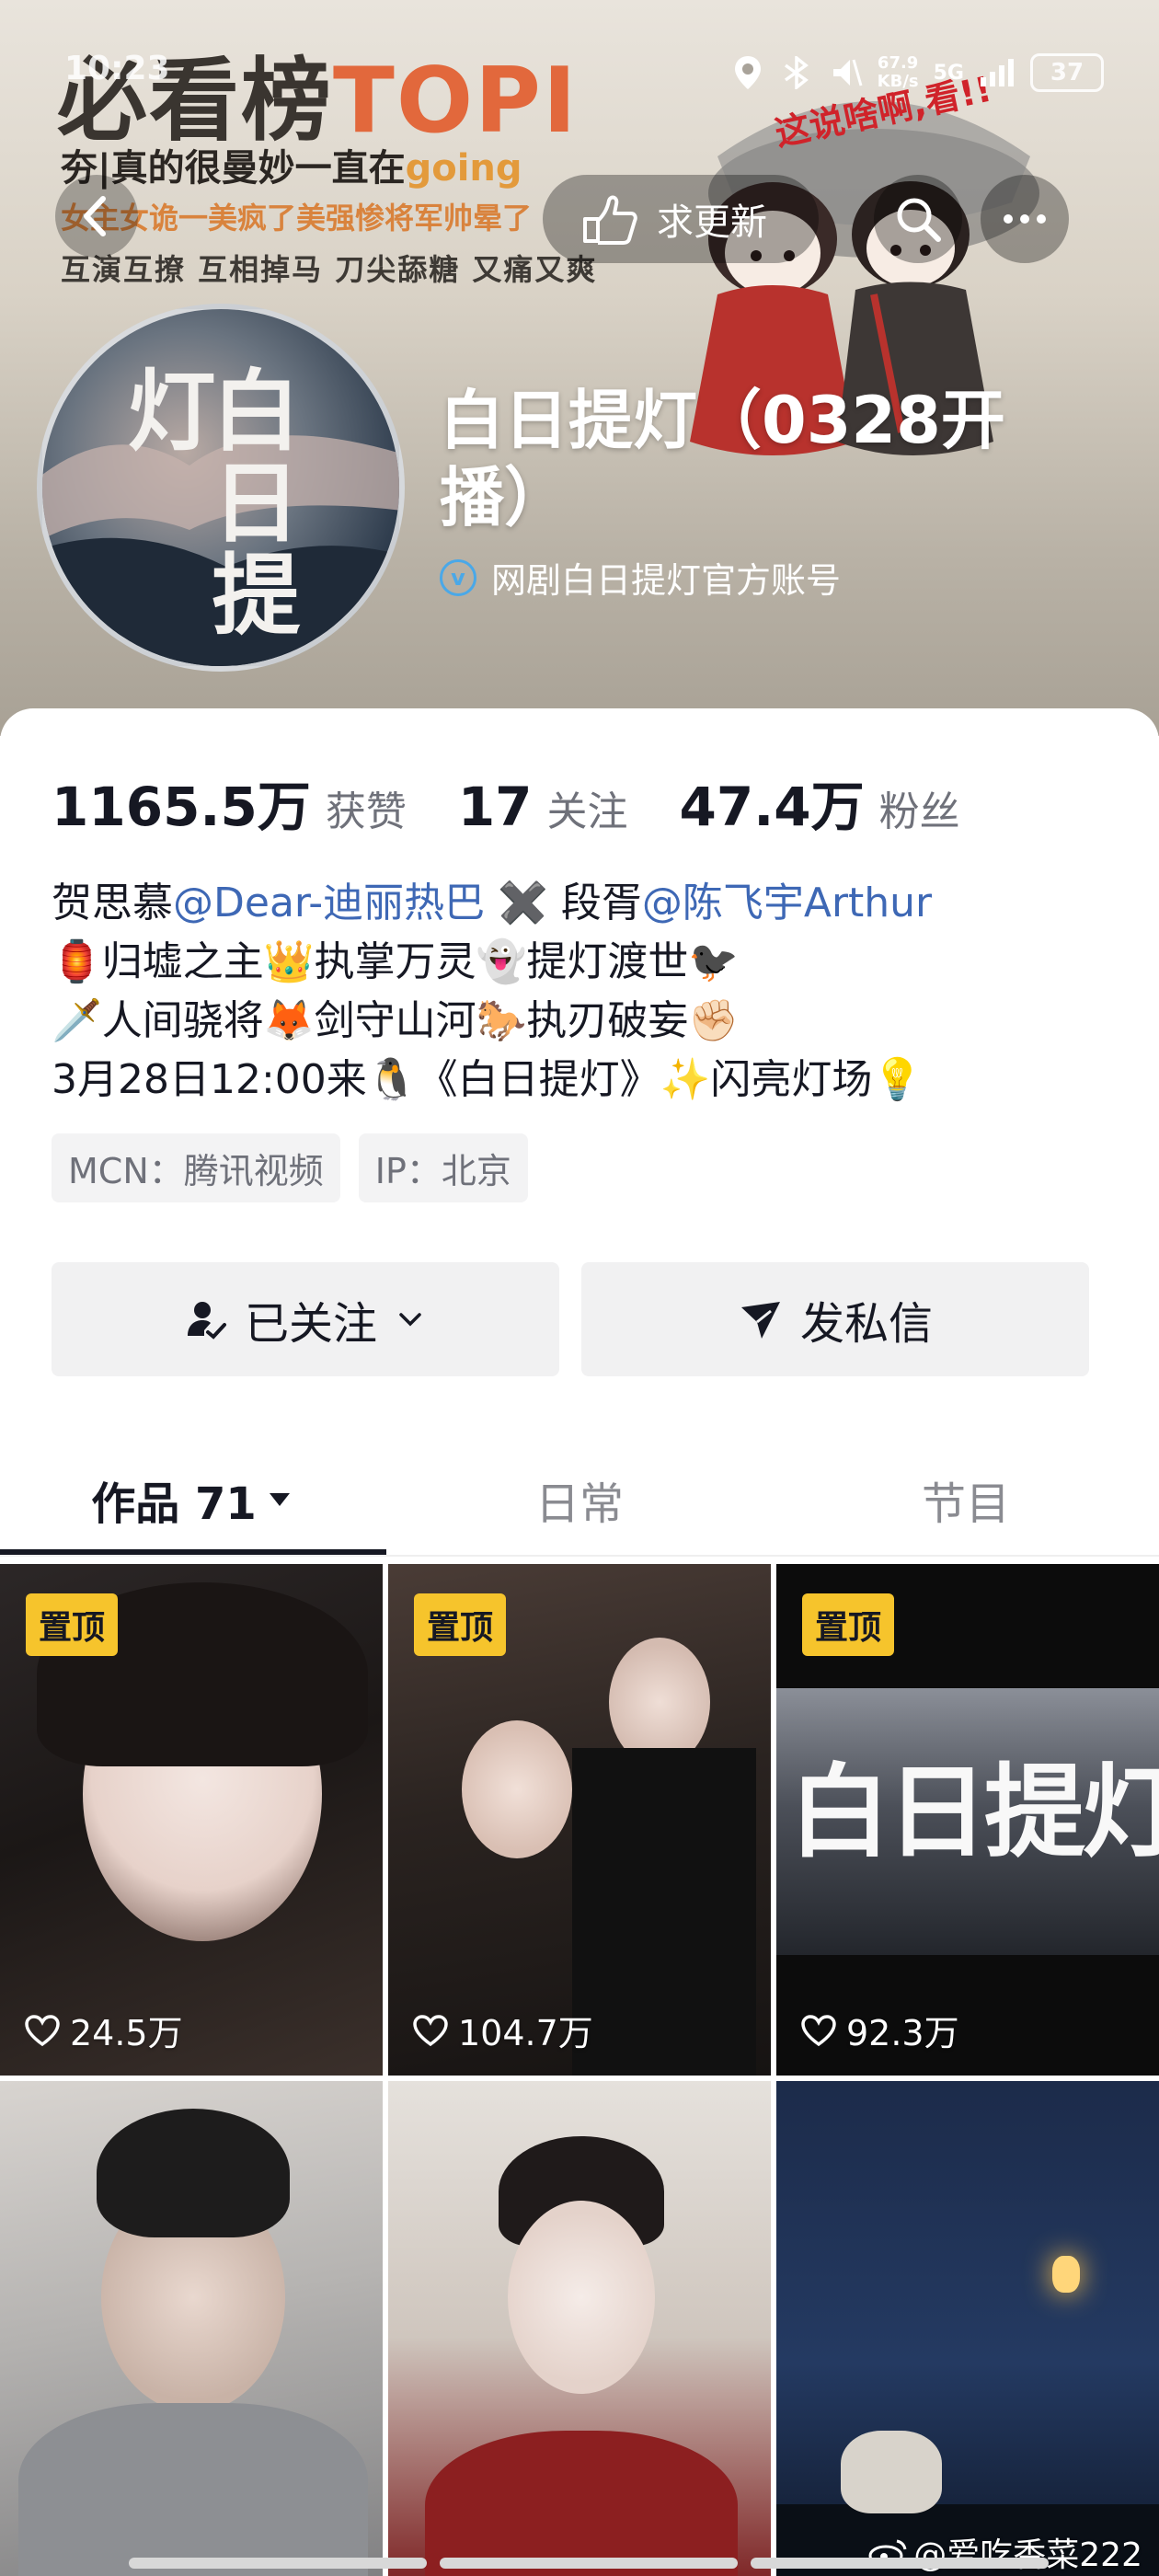  Describe the element at coordinates (193, 2489) in the screenshot. I see `armor-shape` at that location.